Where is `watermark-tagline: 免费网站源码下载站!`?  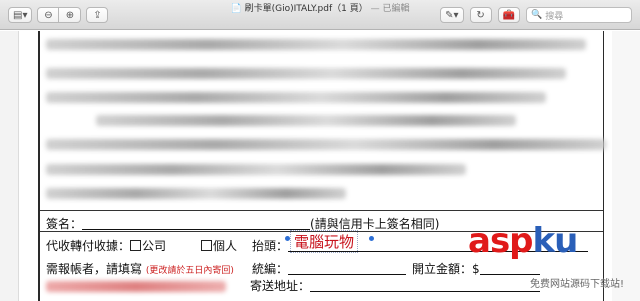
watermark-tagline: 免费网站源码下载站! is located at coordinates (577, 284).